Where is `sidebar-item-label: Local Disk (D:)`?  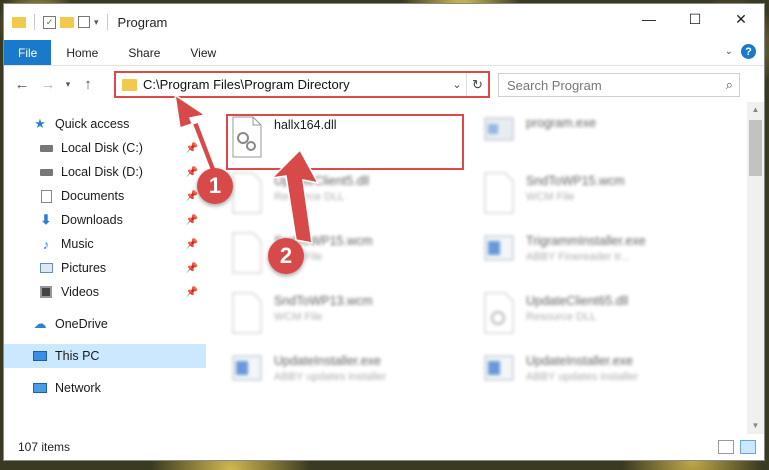
sidebar-item-label: Local Disk (D:) is located at coordinates (102, 172).